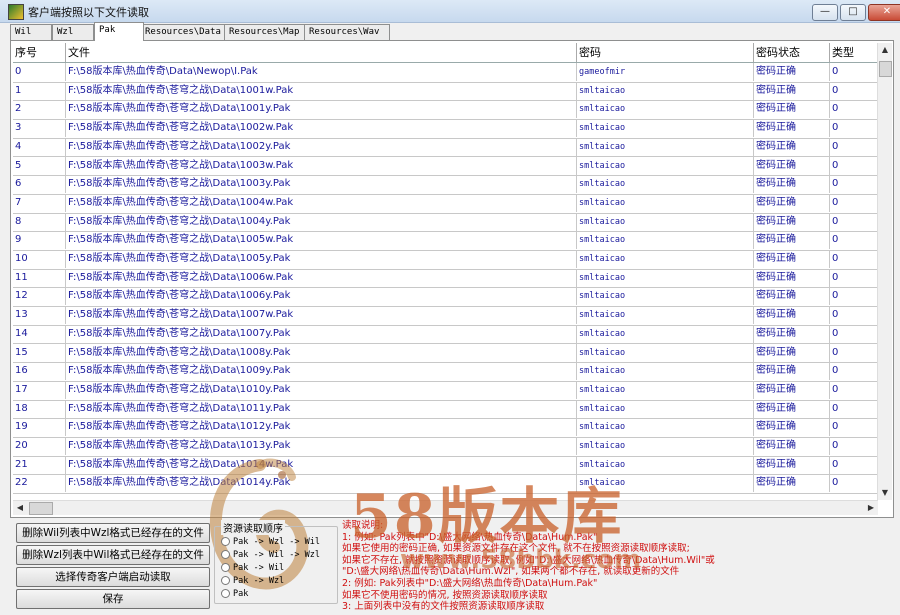  I want to click on vertical-scroll-thumb, so click(885, 69).